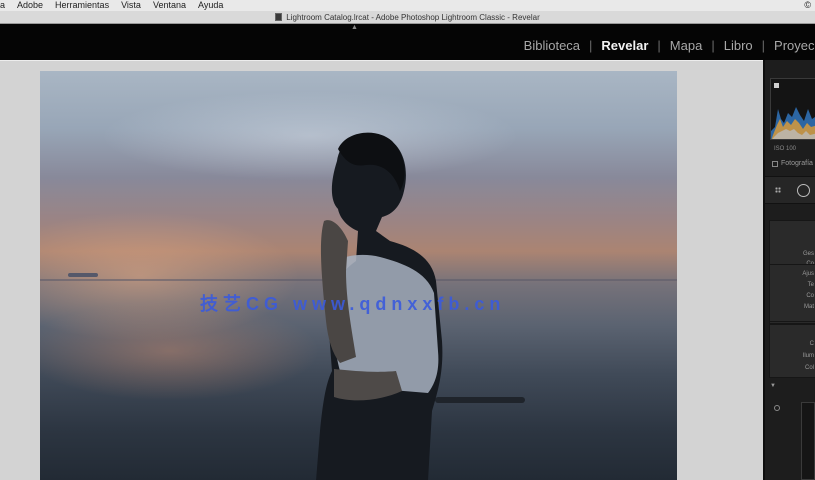  I want to click on module-library: Biblioteca, so click(552, 45).